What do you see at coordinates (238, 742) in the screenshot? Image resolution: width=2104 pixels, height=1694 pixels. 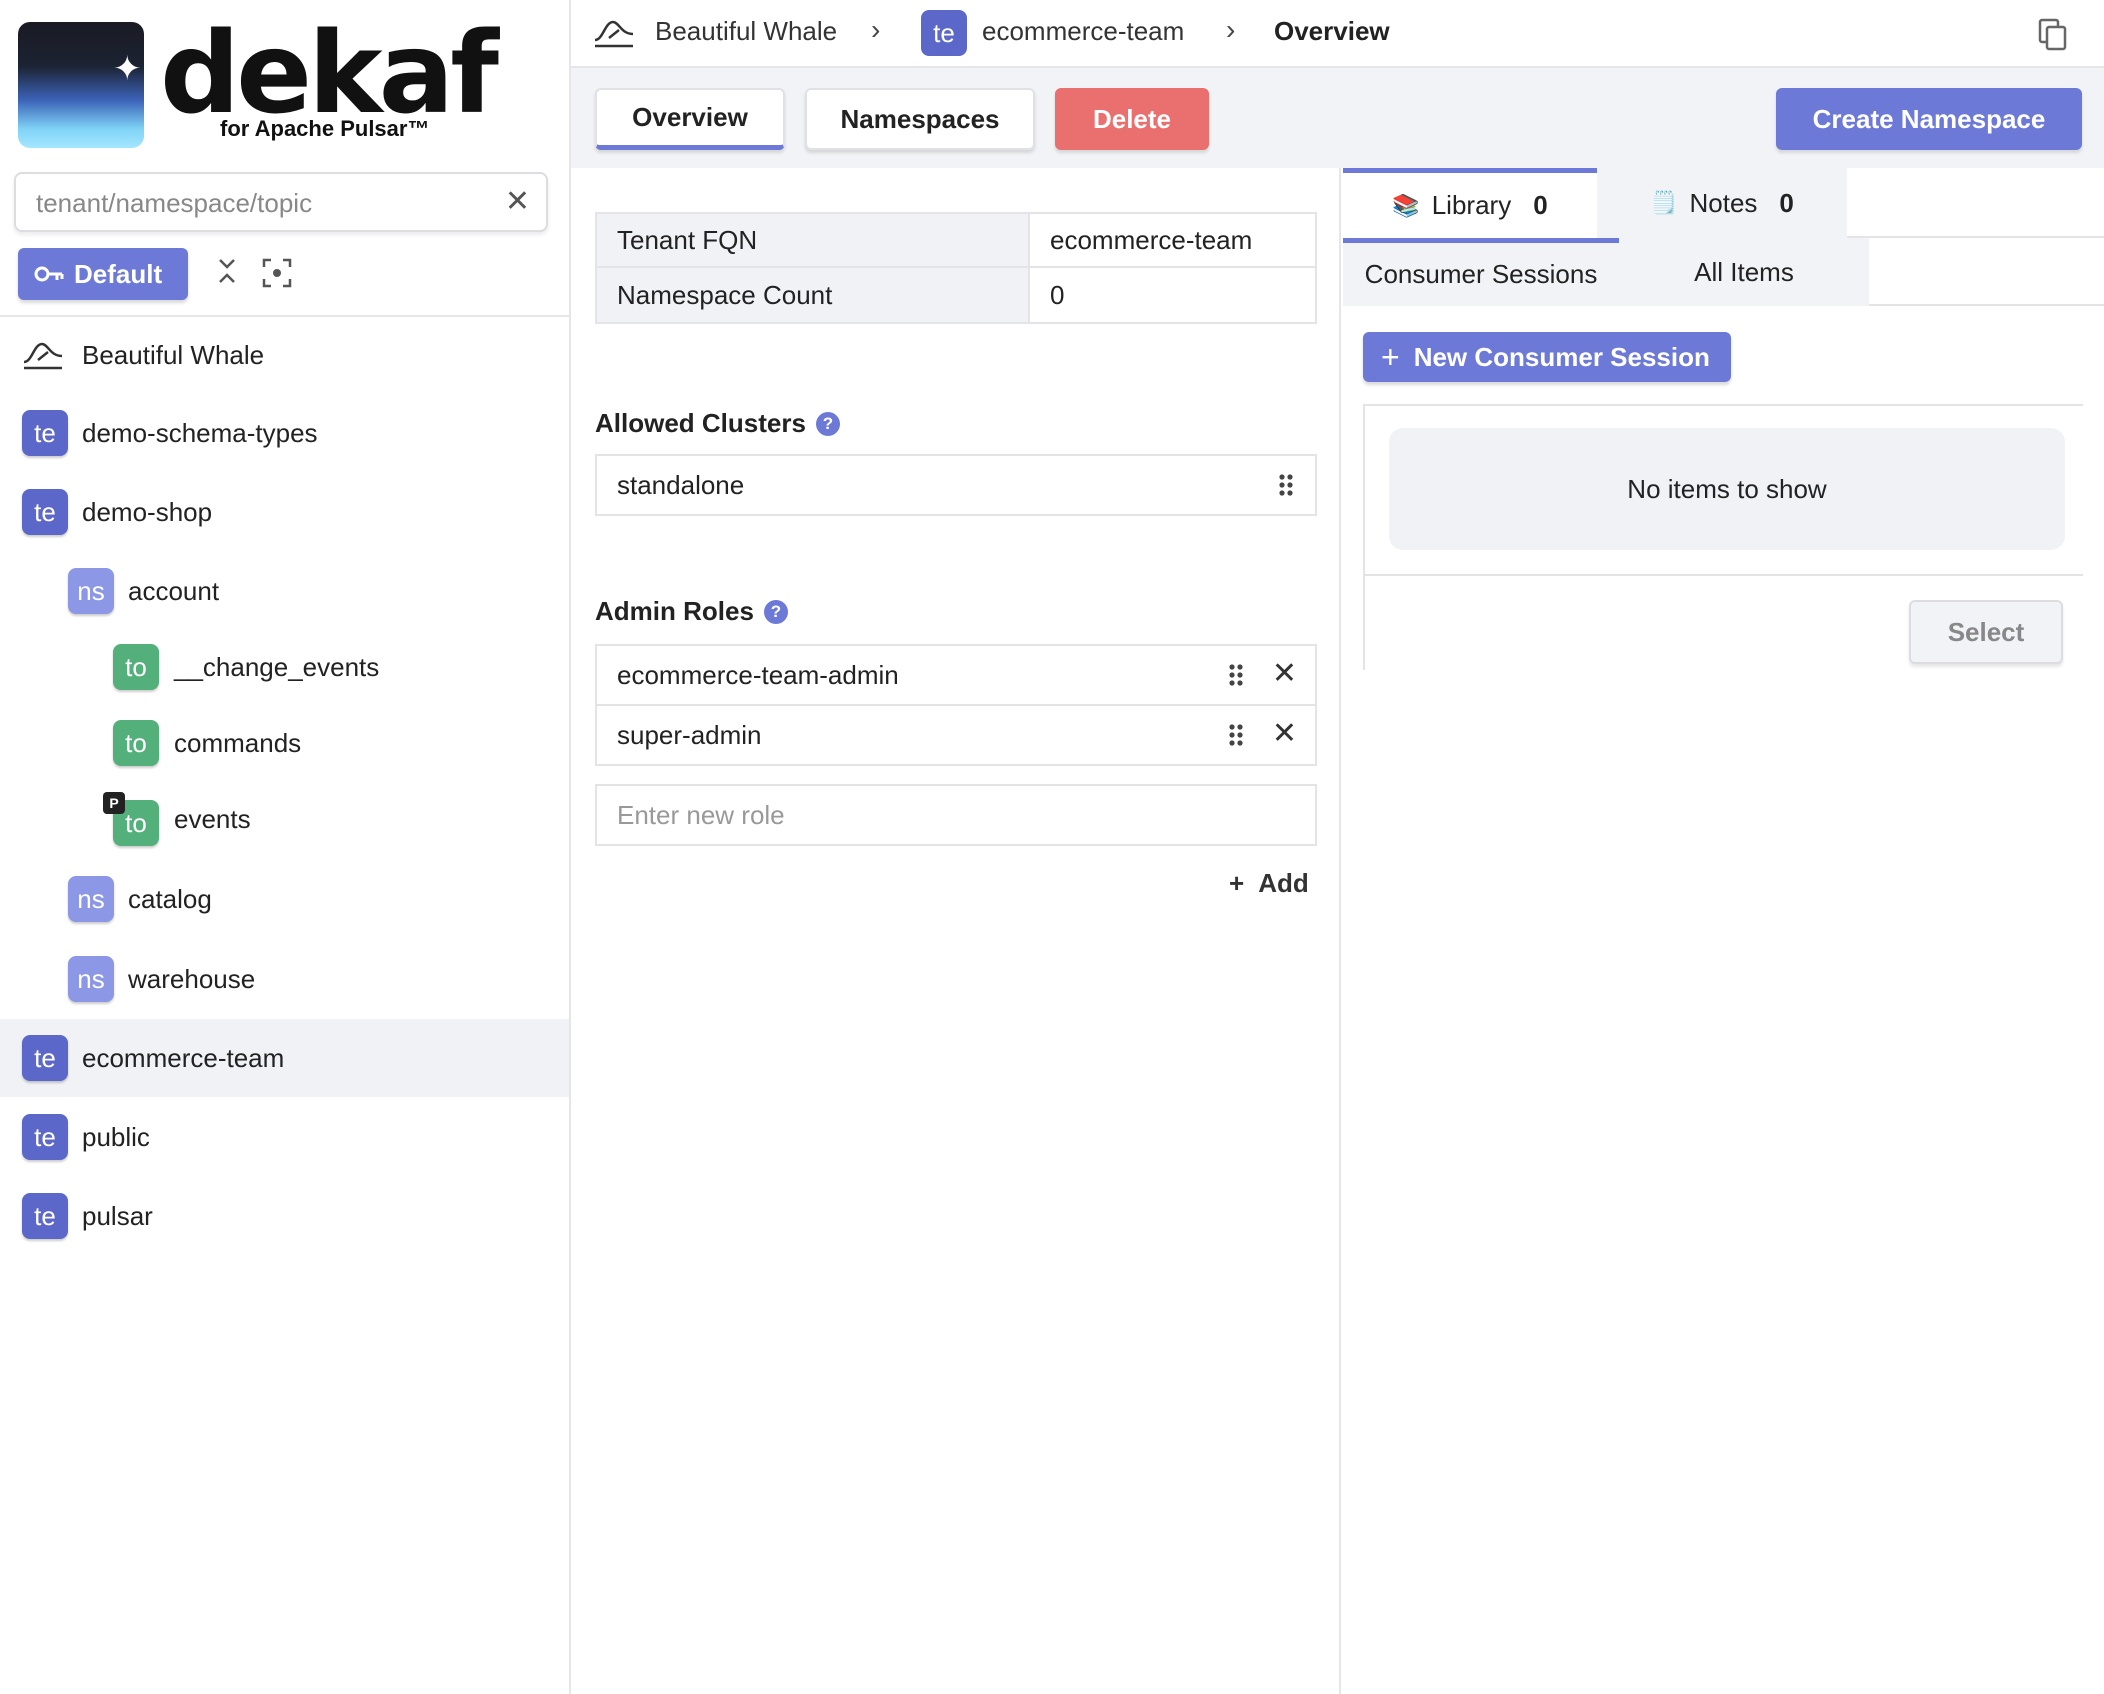 I see `tree-item-label: commands` at bounding box center [238, 742].